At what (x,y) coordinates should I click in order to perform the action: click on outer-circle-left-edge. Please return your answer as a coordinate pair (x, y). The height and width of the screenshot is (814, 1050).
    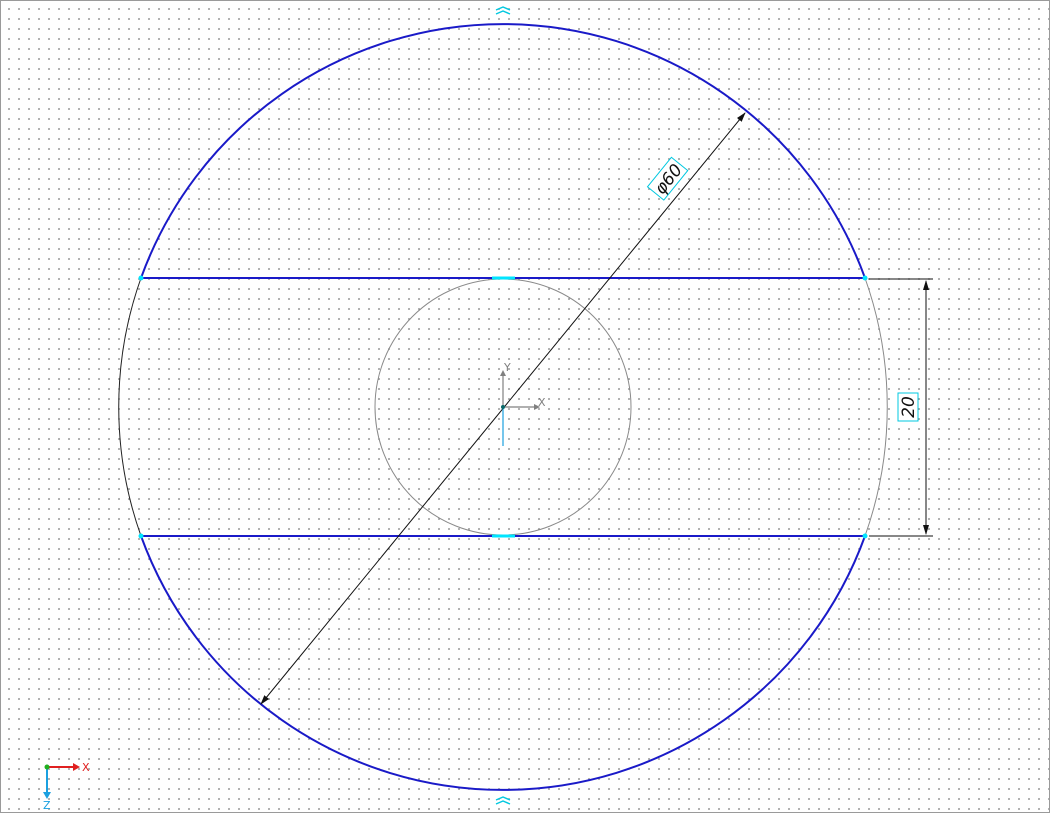
    Looking at the image, I should click on (130, 407).